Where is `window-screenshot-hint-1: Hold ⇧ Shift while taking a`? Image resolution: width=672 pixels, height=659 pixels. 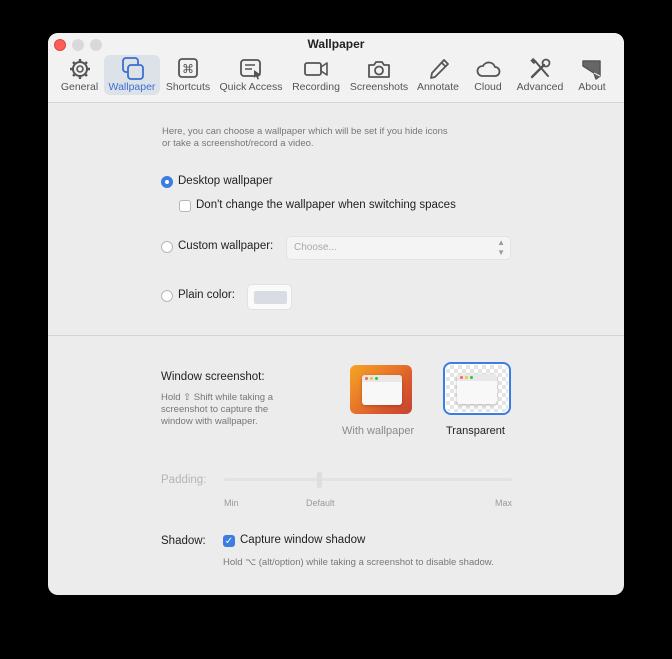 window-screenshot-hint-1: Hold ⇧ Shift while taking a is located at coordinates (217, 397).